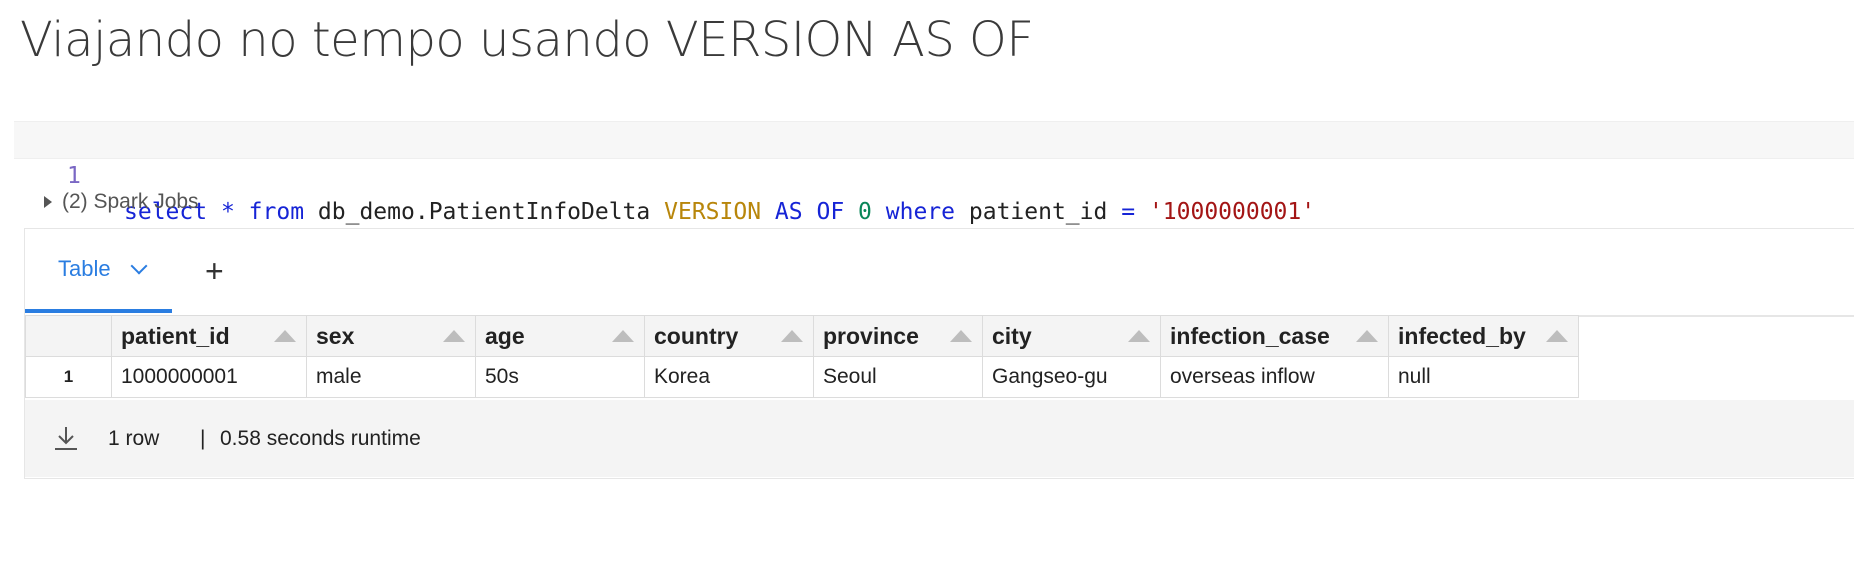 The width and height of the screenshot is (1854, 578). What do you see at coordinates (391, 377) in the screenshot?
I see `table-cell: male` at bounding box center [391, 377].